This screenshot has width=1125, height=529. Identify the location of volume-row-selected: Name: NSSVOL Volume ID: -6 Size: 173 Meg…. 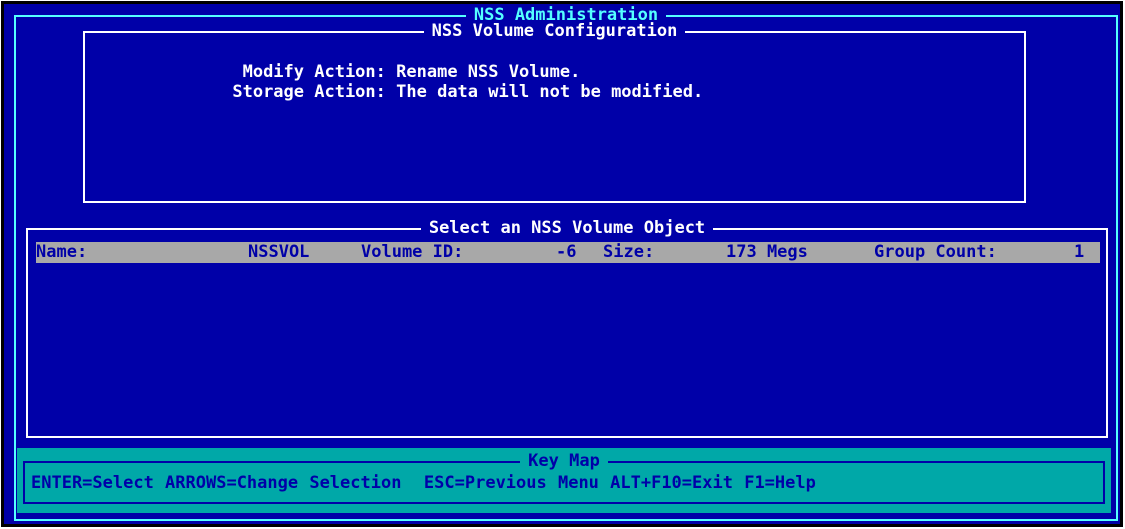
(568, 252).